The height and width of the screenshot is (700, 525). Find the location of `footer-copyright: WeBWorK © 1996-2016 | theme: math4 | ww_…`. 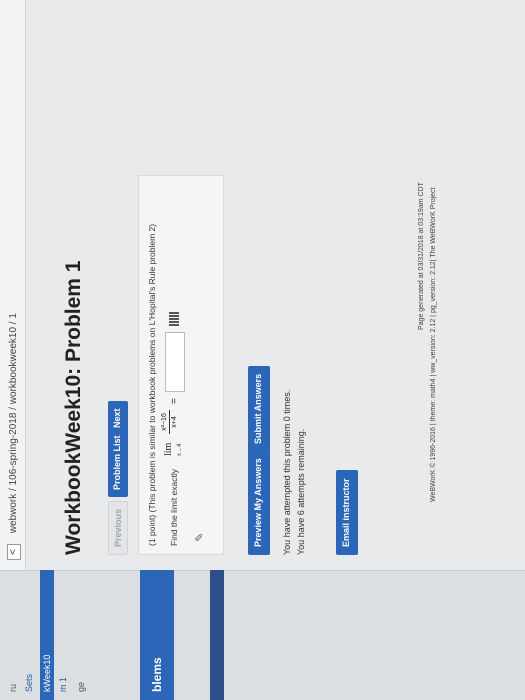

footer-copyright: WeBWorK © 1996-2016 | theme: math4 | ww_… is located at coordinates (433, 345).